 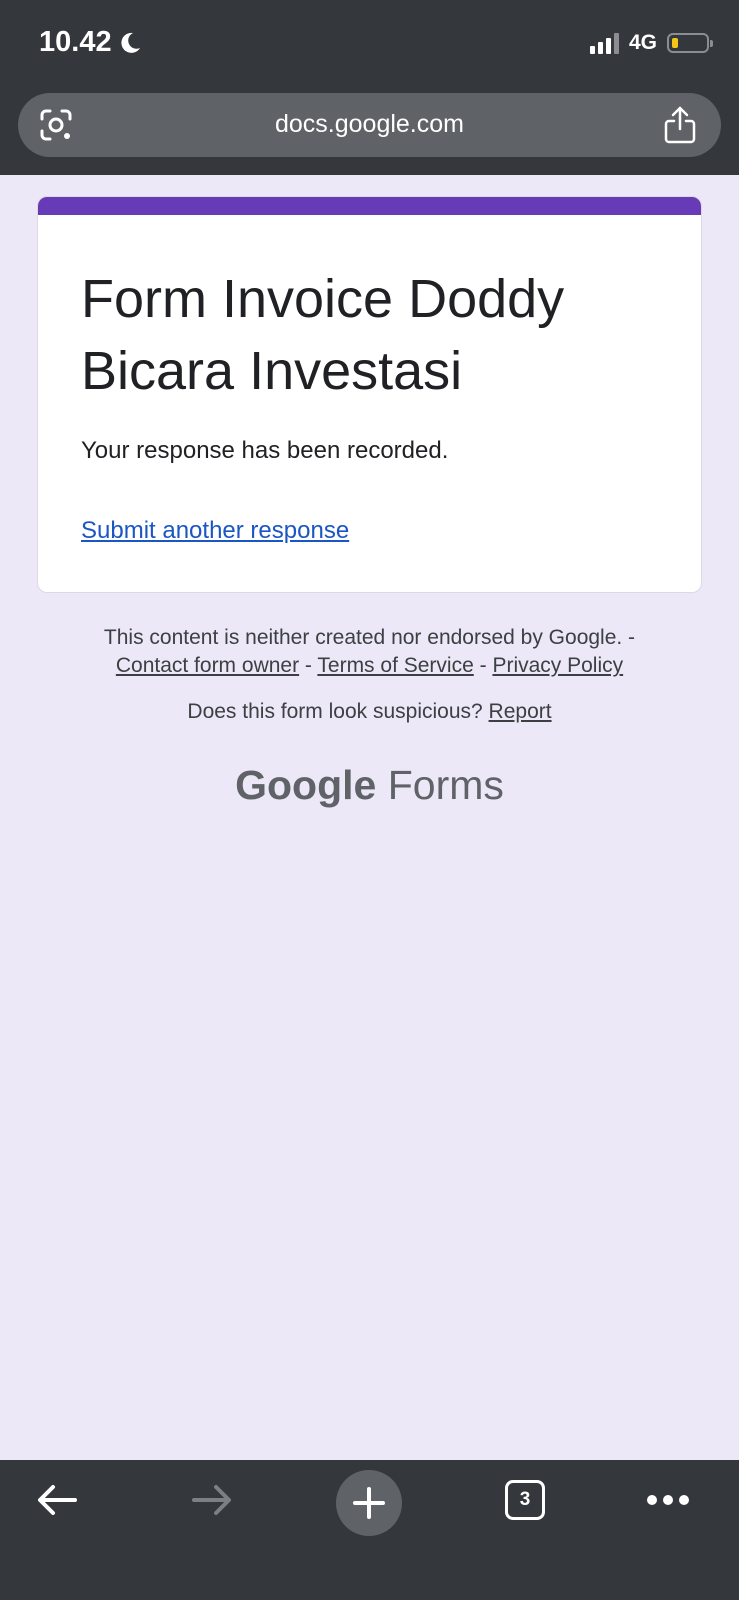 I want to click on new-tab-icon, so click(x=369, y=1503).